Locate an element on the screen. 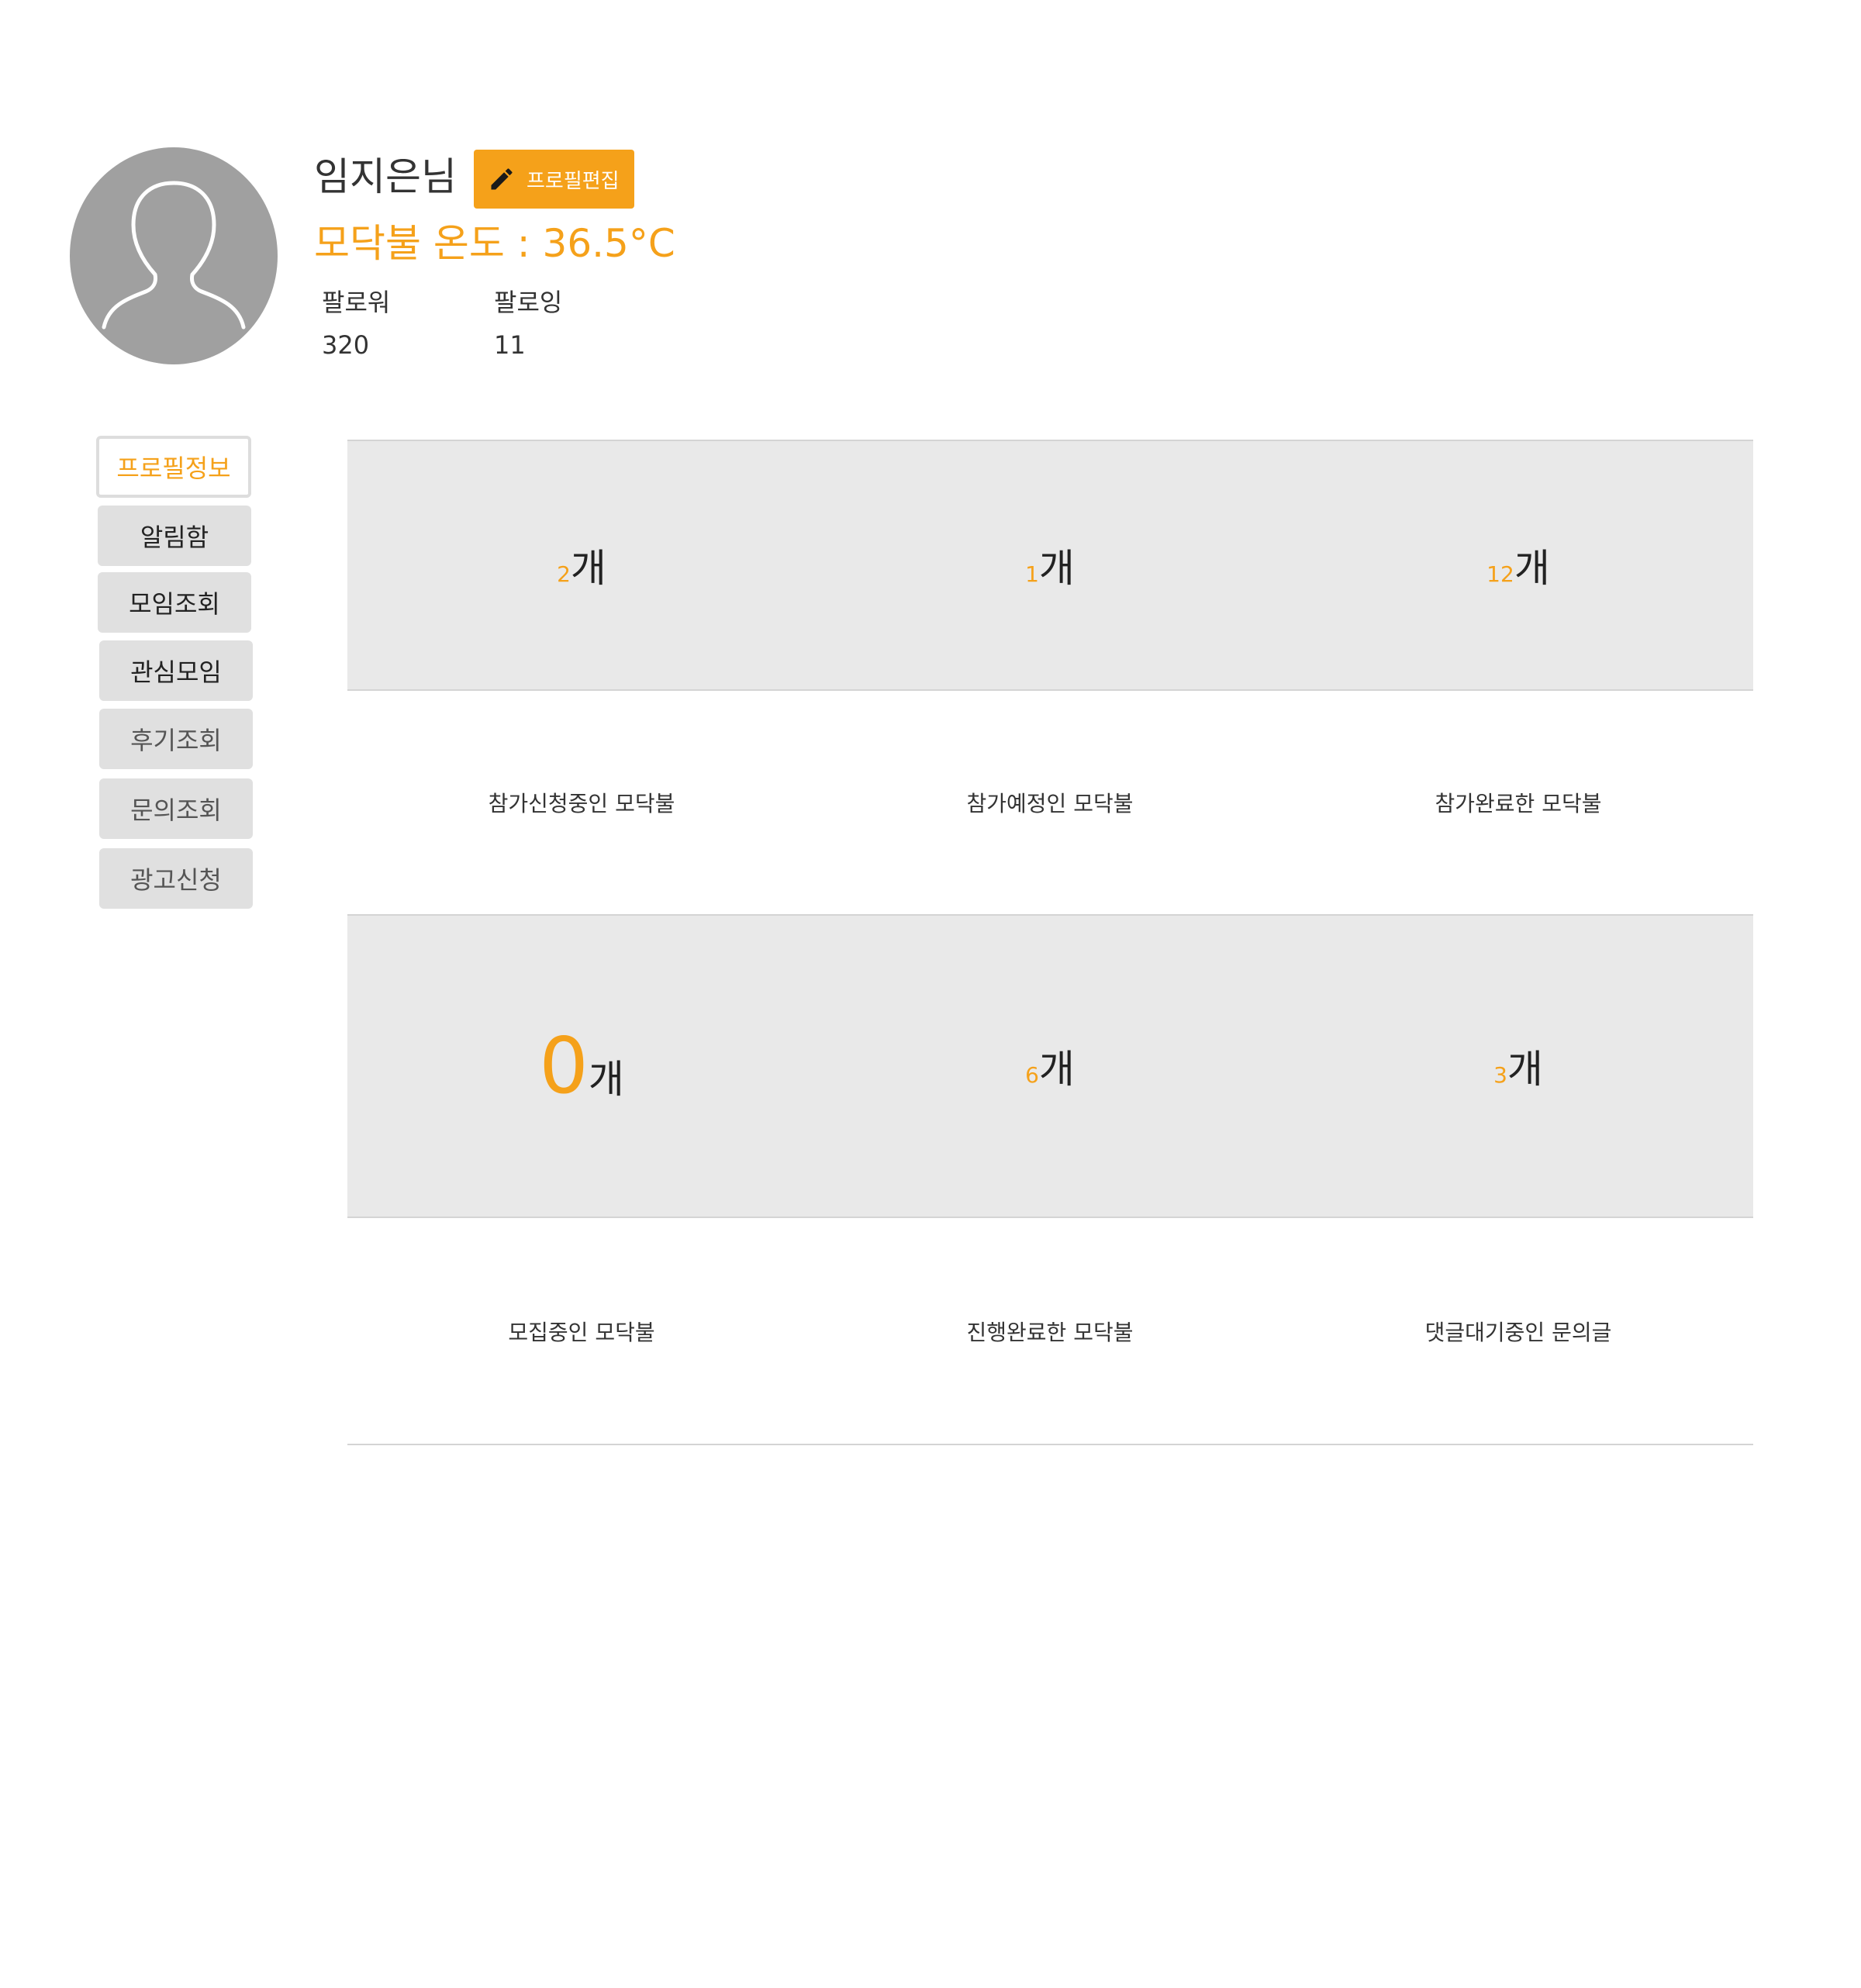 The image size is (1861, 1988). user-name: 임지은님 is located at coordinates (385, 176).